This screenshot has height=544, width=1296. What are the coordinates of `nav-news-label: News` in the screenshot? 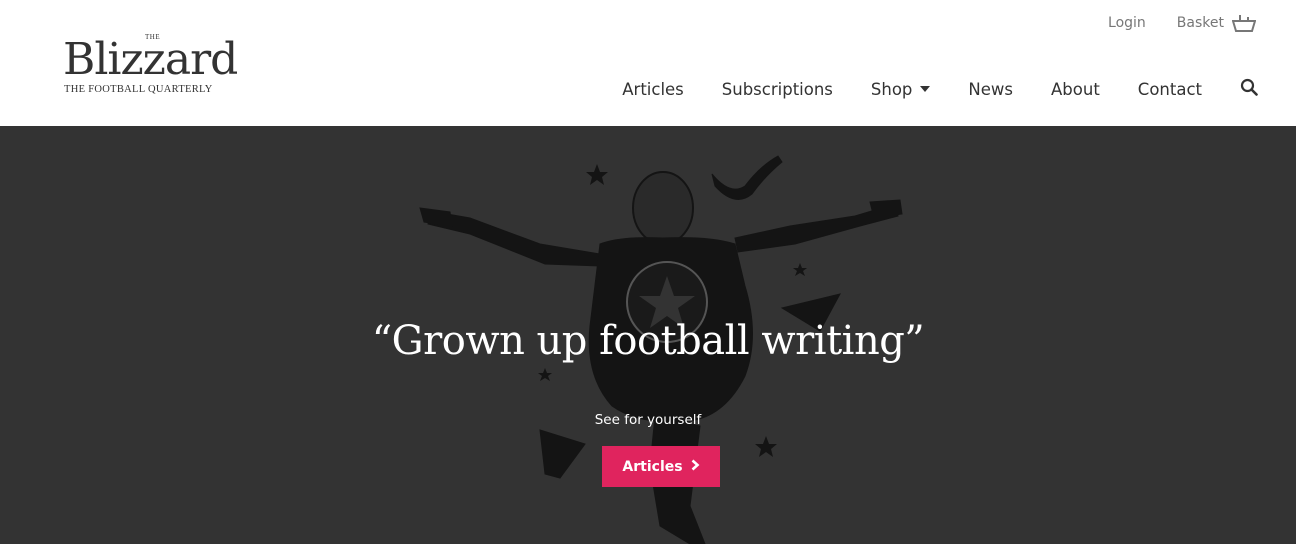 It's located at (990, 89).